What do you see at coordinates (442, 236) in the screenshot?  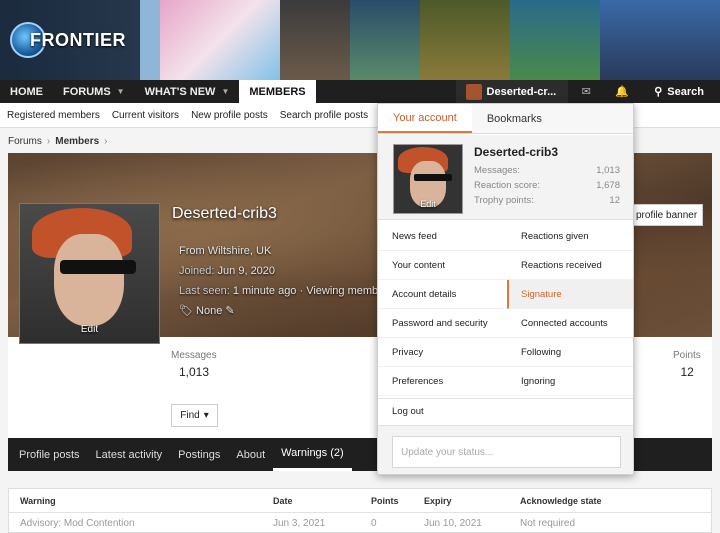 I see `link-news-feed: News feed` at bounding box center [442, 236].